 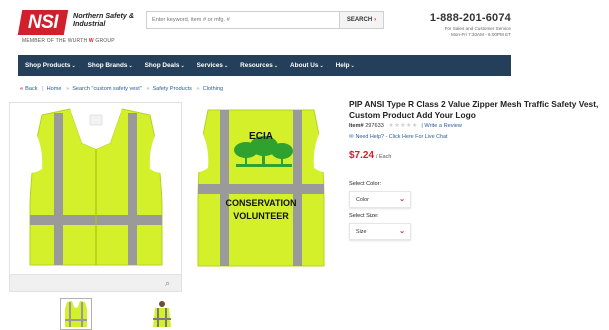 What do you see at coordinates (364, 216) in the screenshot?
I see `size-label: Select Size:` at bounding box center [364, 216].